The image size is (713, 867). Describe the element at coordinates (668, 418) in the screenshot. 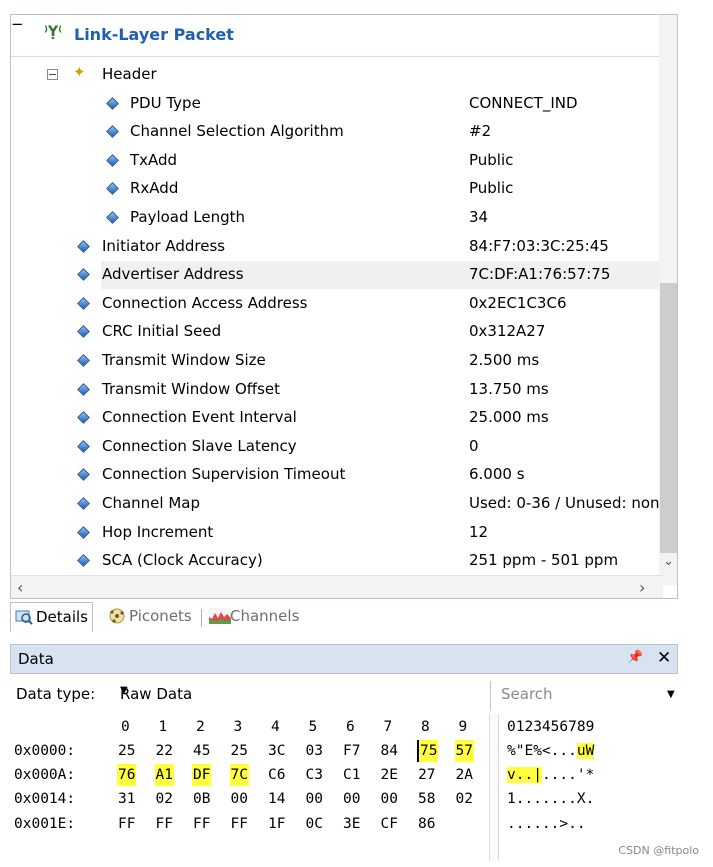

I see `vertical-scroll-thumb` at that location.